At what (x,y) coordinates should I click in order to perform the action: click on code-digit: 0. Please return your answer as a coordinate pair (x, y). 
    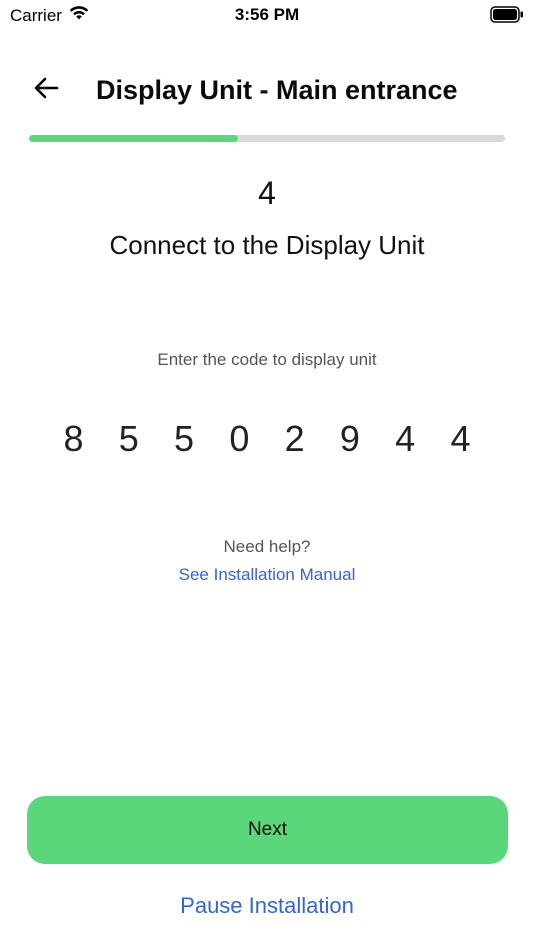
    Looking at the image, I should click on (239, 438).